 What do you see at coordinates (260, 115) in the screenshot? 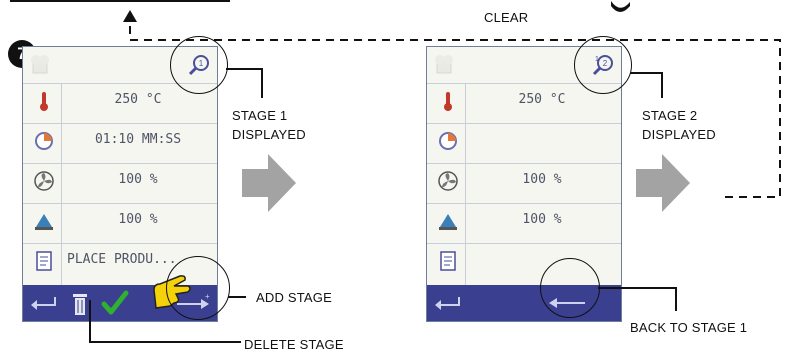
I see `stage1-label-line1: STAGE 1` at bounding box center [260, 115].